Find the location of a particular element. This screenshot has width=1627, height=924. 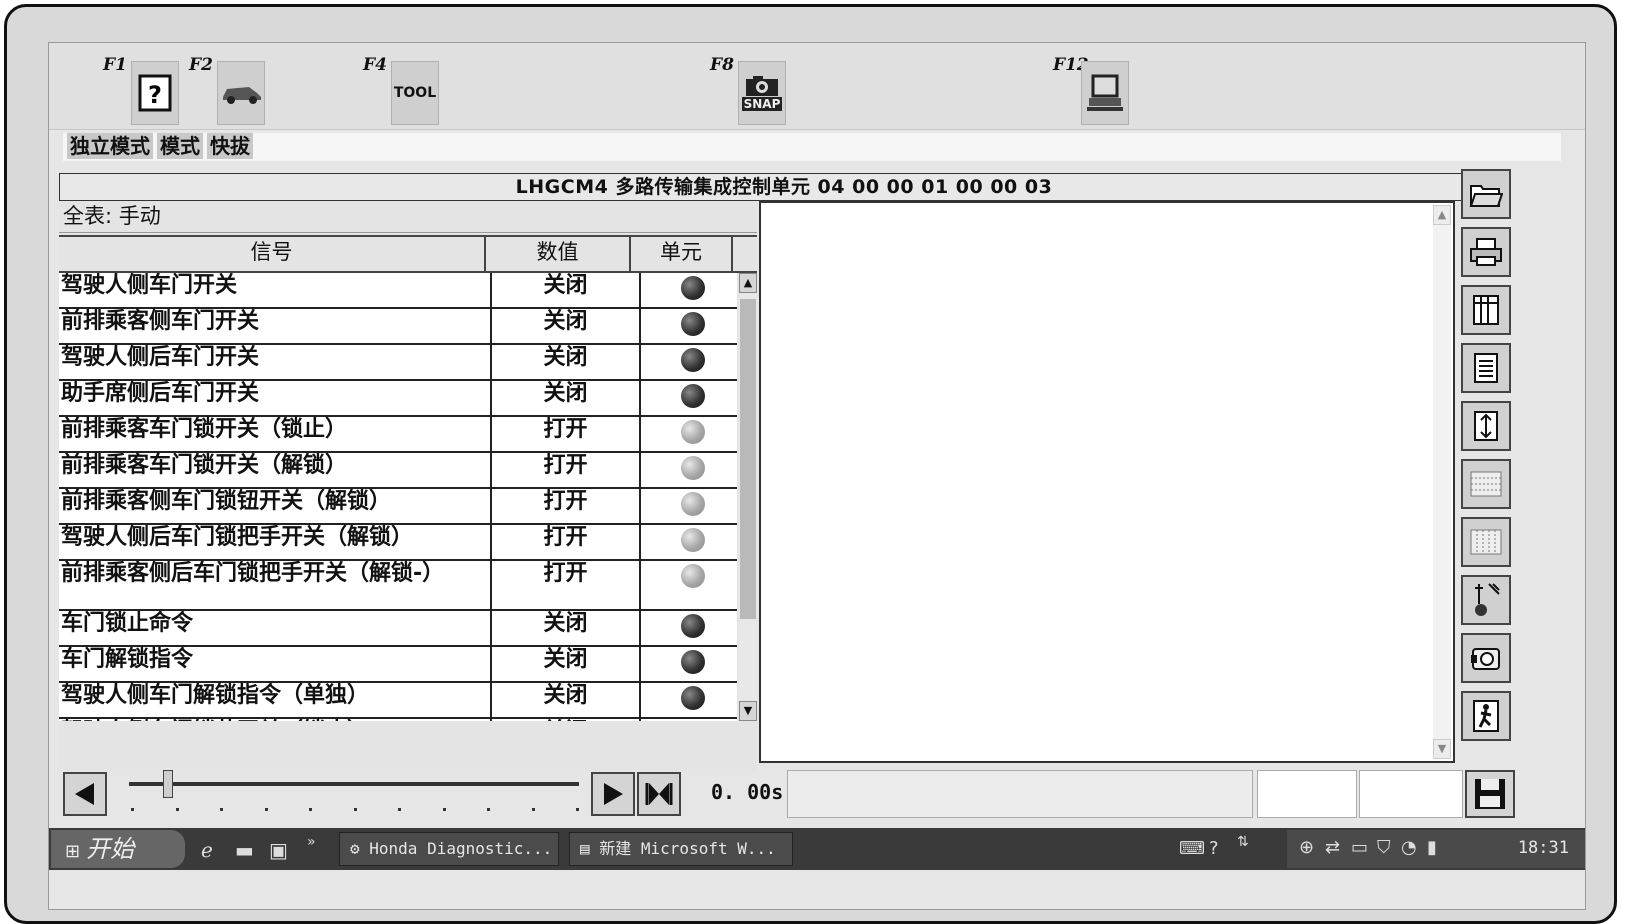

mode-standalone: 独立模式 is located at coordinates (110, 146).